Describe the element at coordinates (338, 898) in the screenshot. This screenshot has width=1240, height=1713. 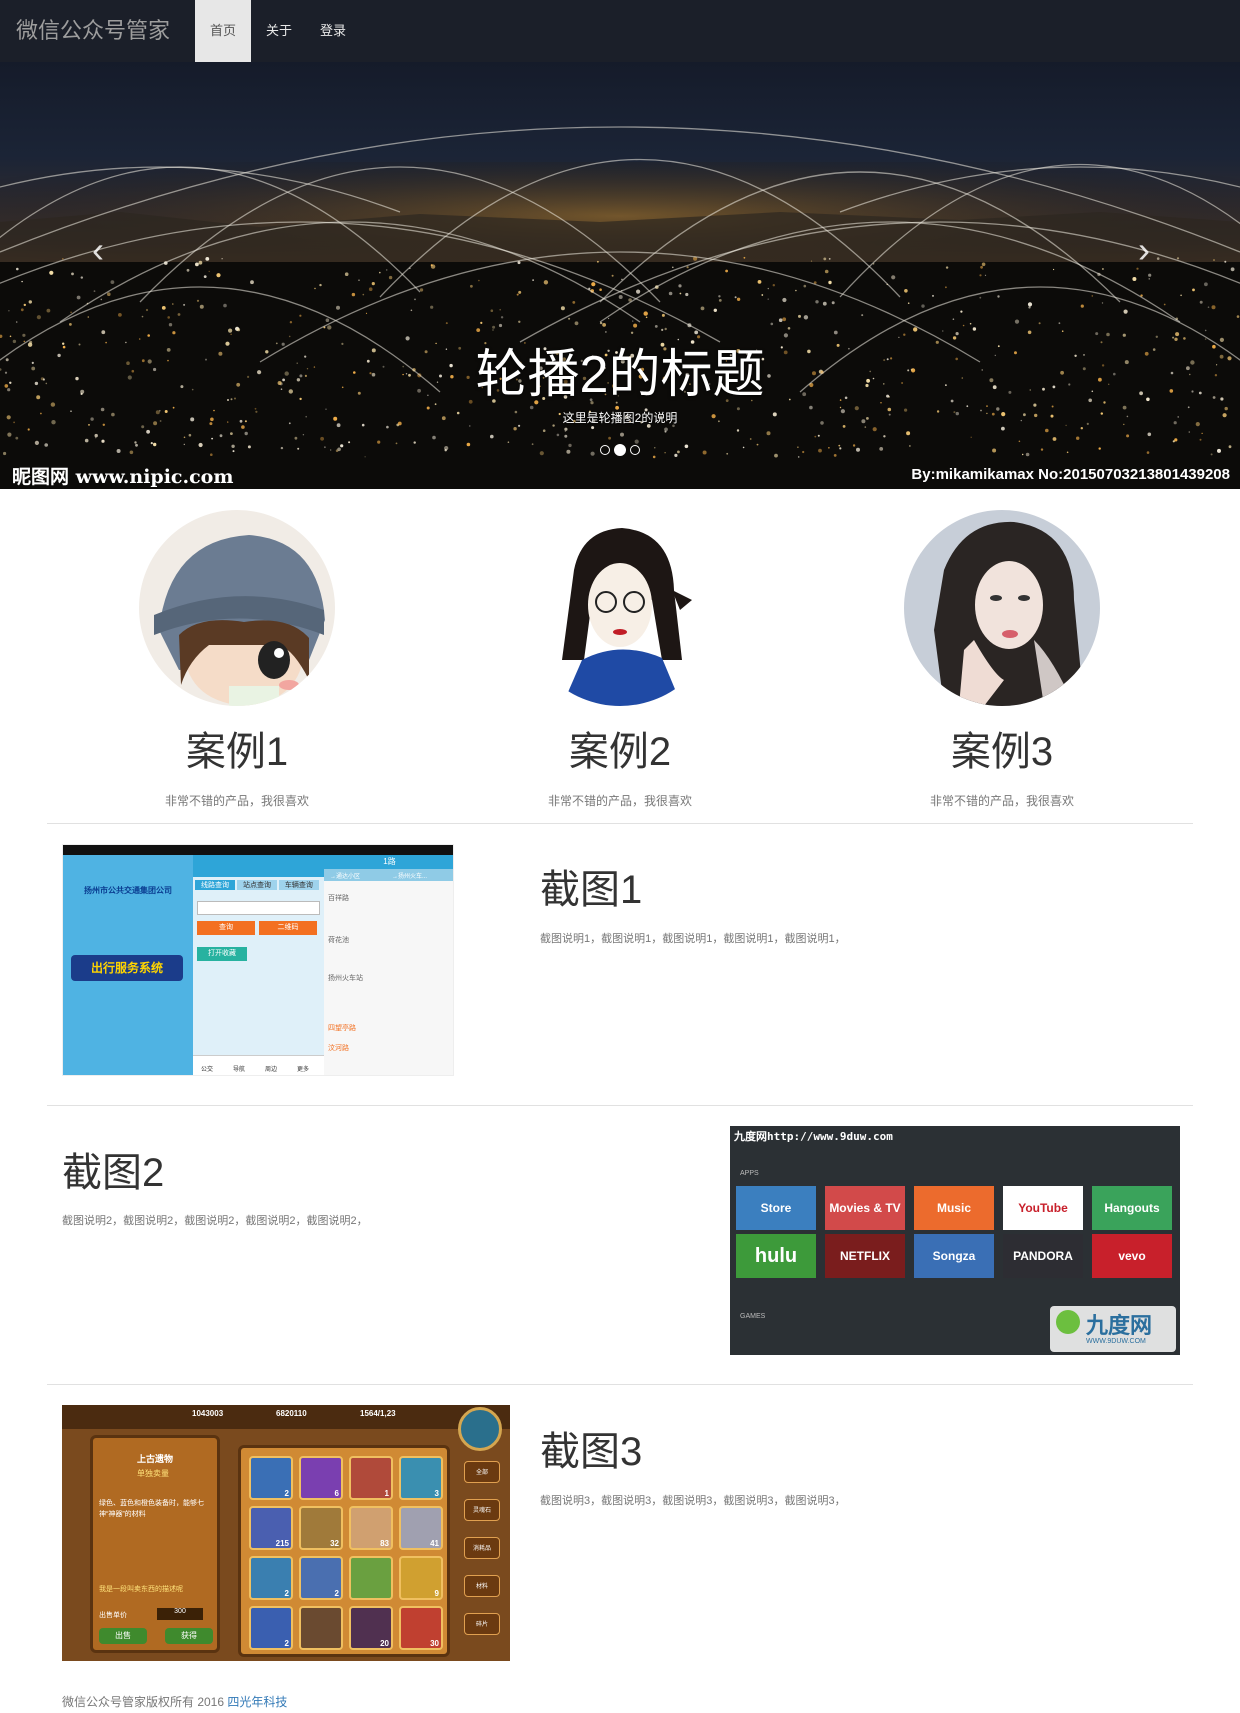
I see `screenshot-1-stop-1: 百祥路` at that location.